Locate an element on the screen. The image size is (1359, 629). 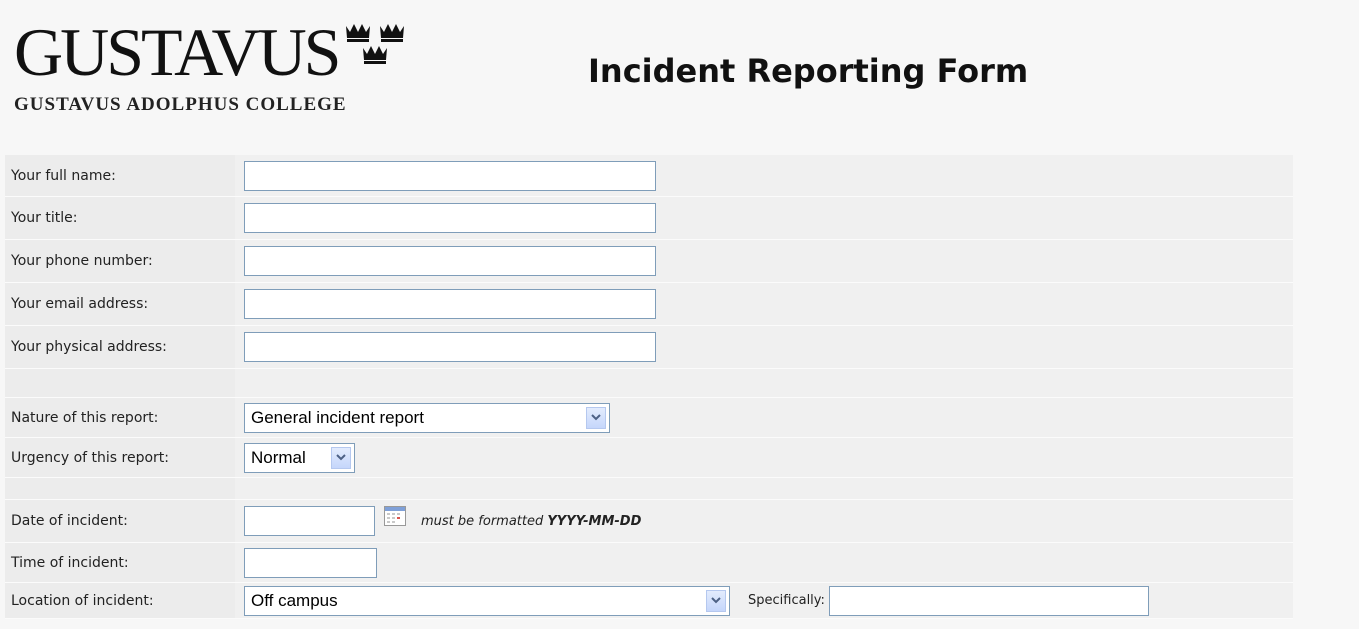
full-name-label: Your full name: is located at coordinates (120, 175).